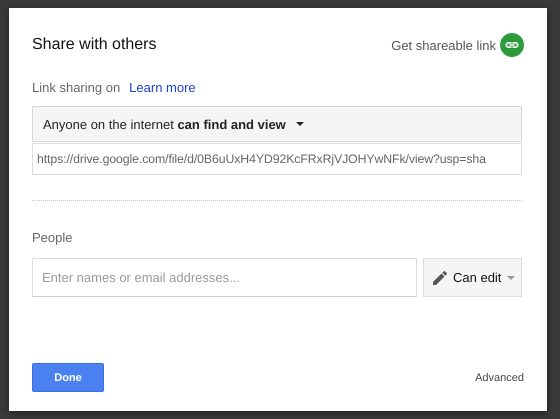 Image resolution: width=560 pixels, height=419 pixels. Describe the element at coordinates (512, 45) in the screenshot. I see `link-icon` at that location.